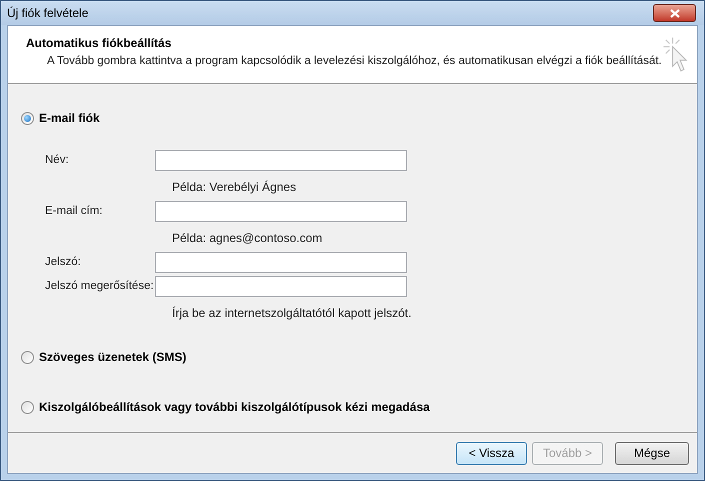  Describe the element at coordinates (69, 118) in the screenshot. I see `radio-label: E-mail fiók` at that location.